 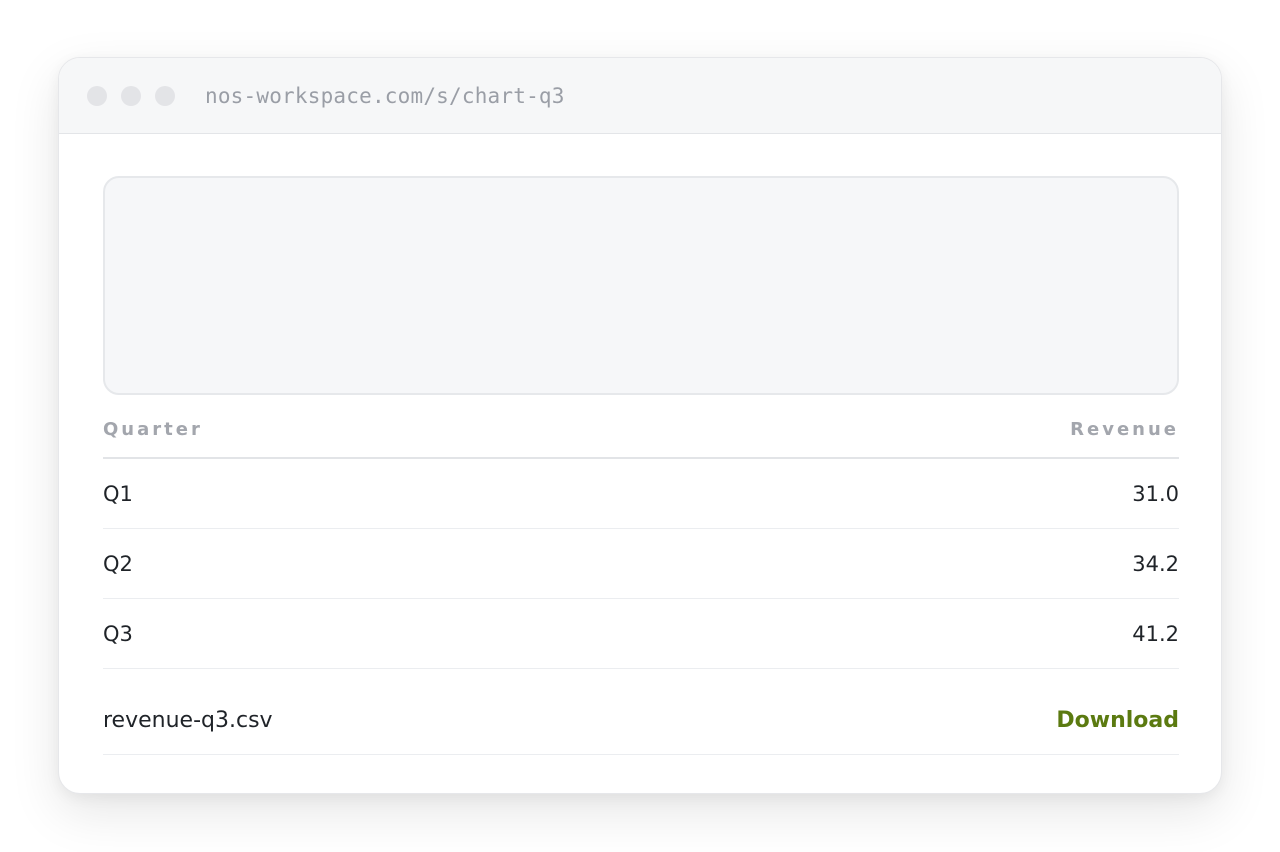 What do you see at coordinates (97, 95) in the screenshot?
I see `close-window-dot` at bounding box center [97, 95].